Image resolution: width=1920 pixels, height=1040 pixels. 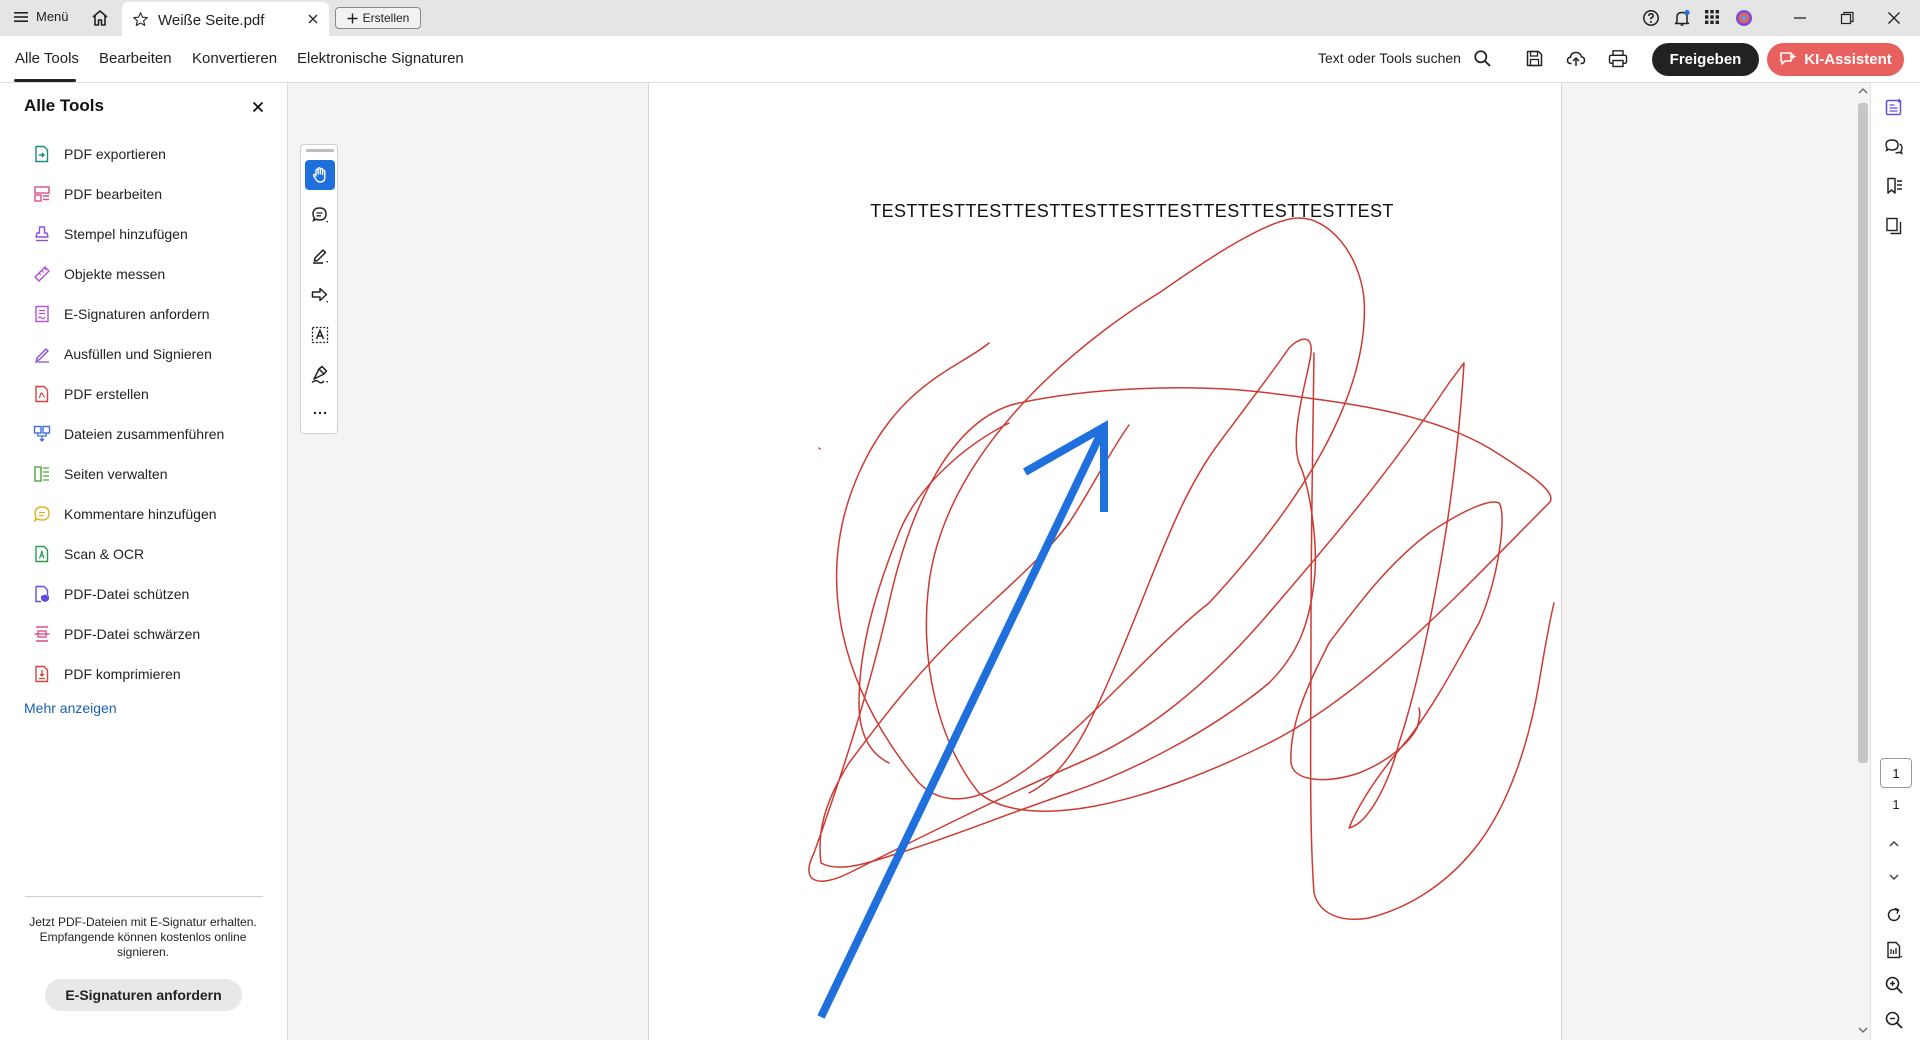 I want to click on document-tab: Weiße Seite.pdf, so click(x=225, y=19).